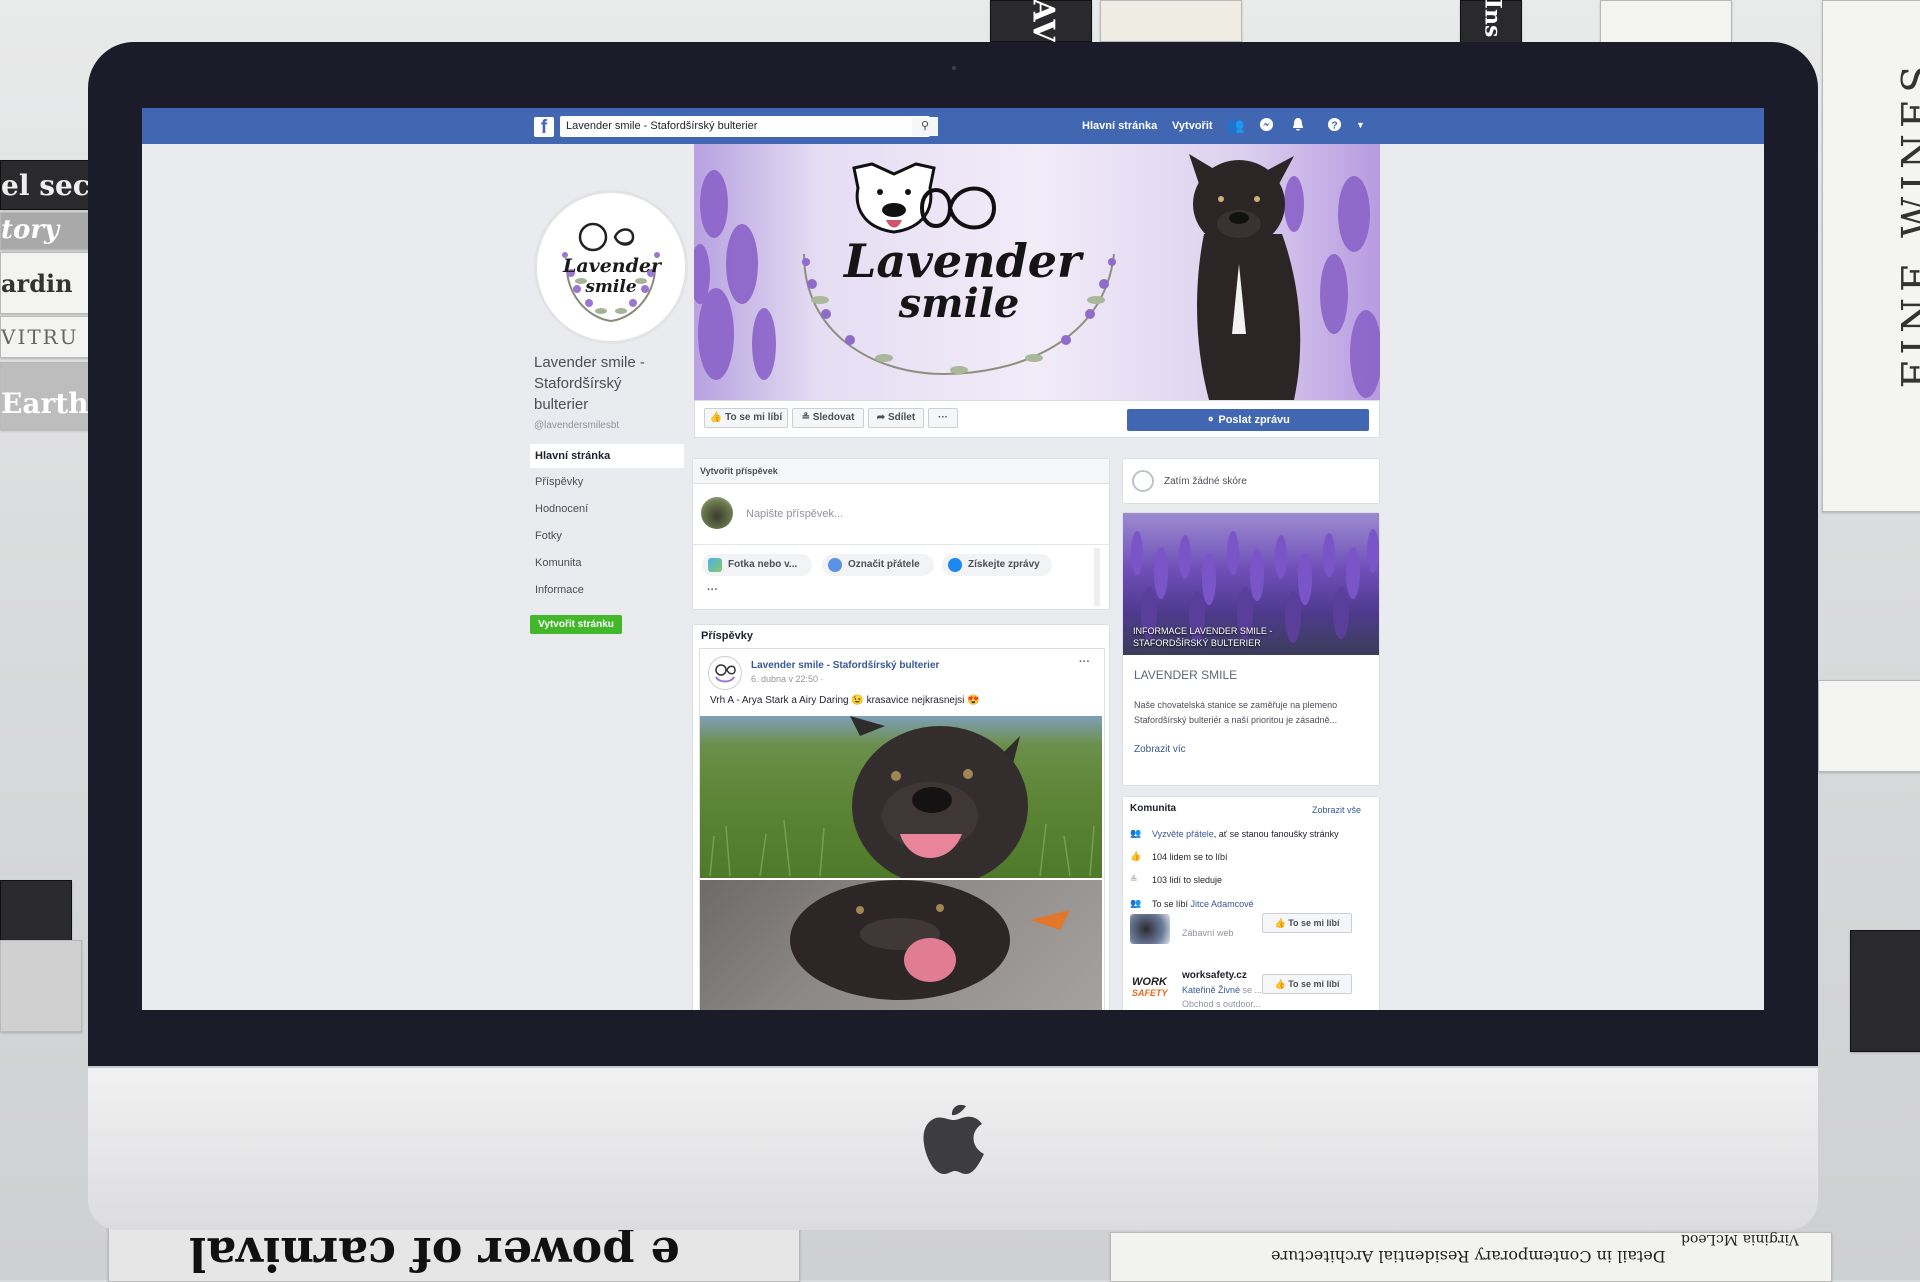  What do you see at coordinates (1251, 481) in the screenshot?
I see `rating-card` at bounding box center [1251, 481].